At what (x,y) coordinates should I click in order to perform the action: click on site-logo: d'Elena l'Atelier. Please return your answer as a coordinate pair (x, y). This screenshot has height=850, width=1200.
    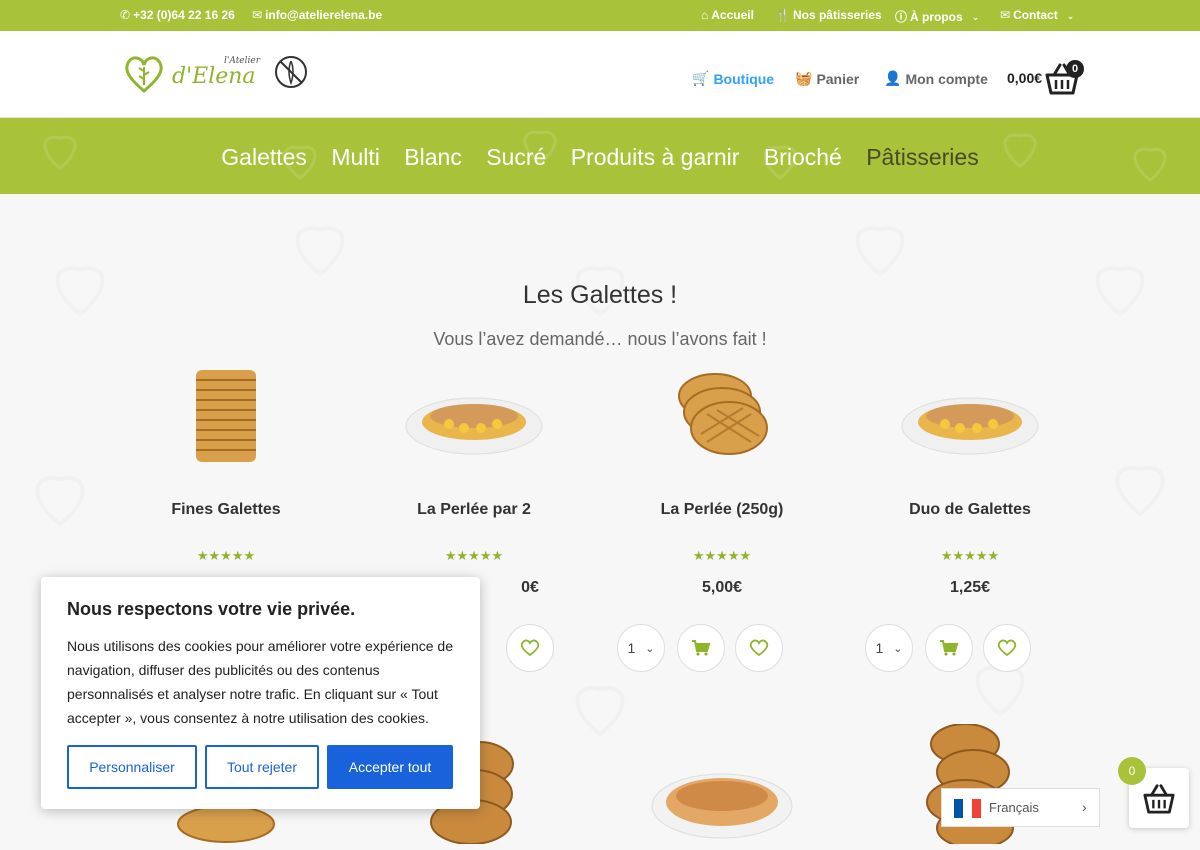
    Looking at the image, I should click on (217, 76).